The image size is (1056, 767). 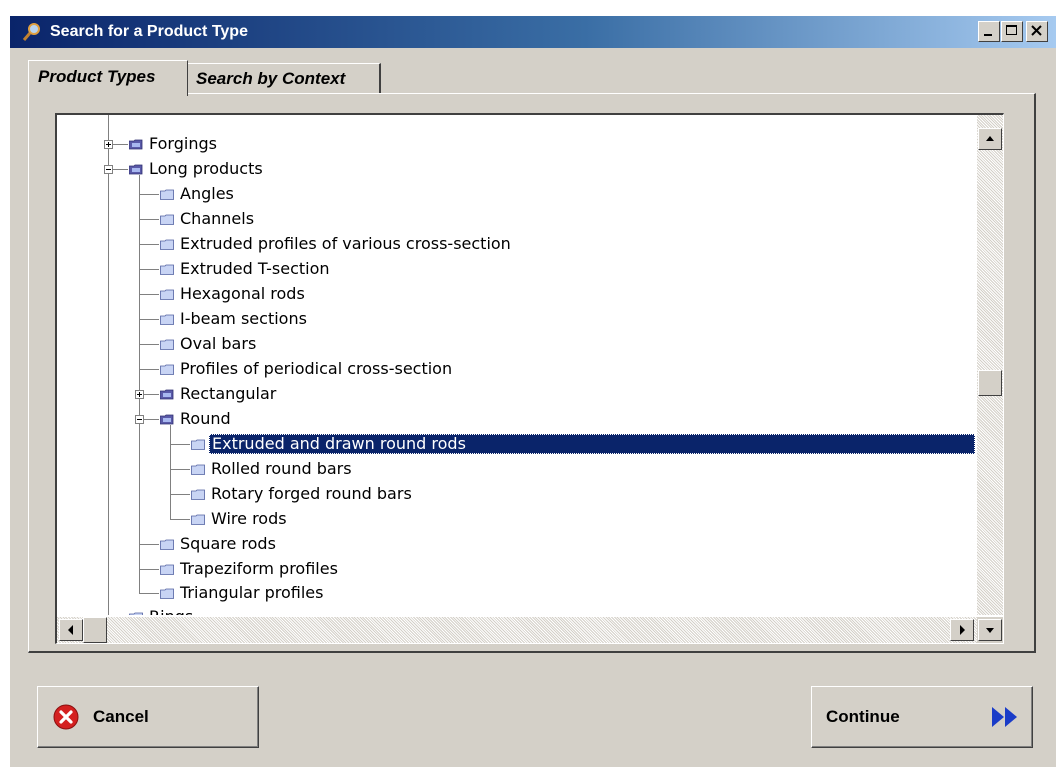 What do you see at coordinates (228, 544) in the screenshot?
I see `tree-item-square-rods: Square rods` at bounding box center [228, 544].